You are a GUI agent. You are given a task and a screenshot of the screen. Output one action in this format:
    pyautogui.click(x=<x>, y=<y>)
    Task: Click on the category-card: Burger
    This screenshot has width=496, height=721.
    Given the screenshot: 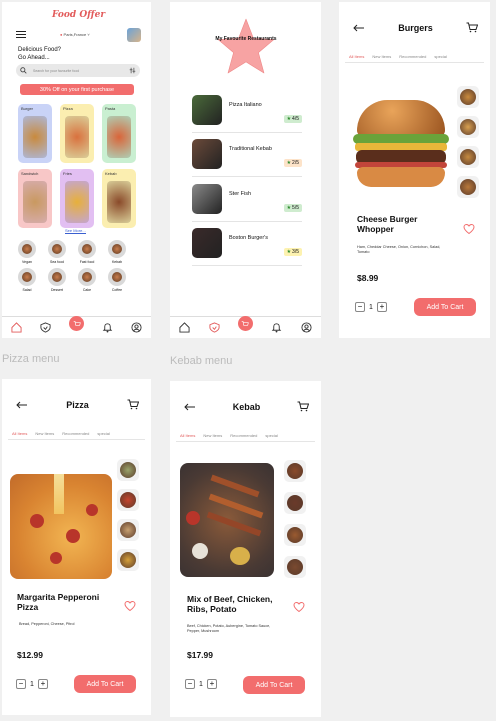 What is the action you would take?
    pyautogui.click(x=35, y=133)
    